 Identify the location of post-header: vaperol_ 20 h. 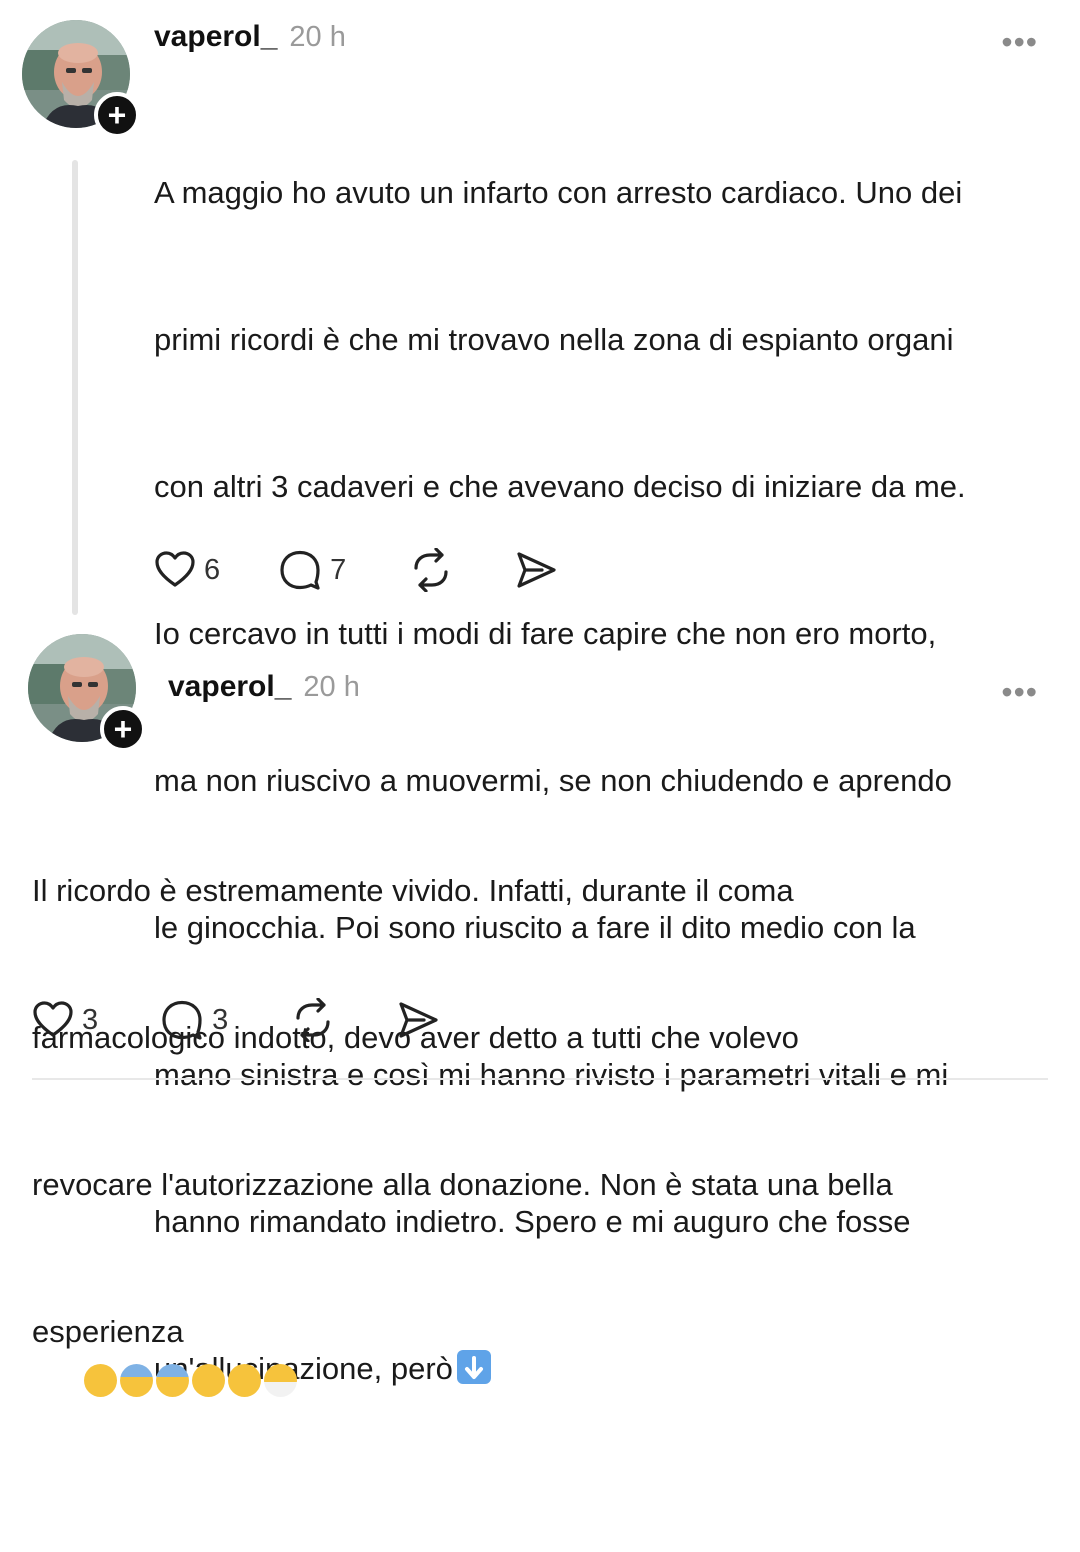
(264, 687).